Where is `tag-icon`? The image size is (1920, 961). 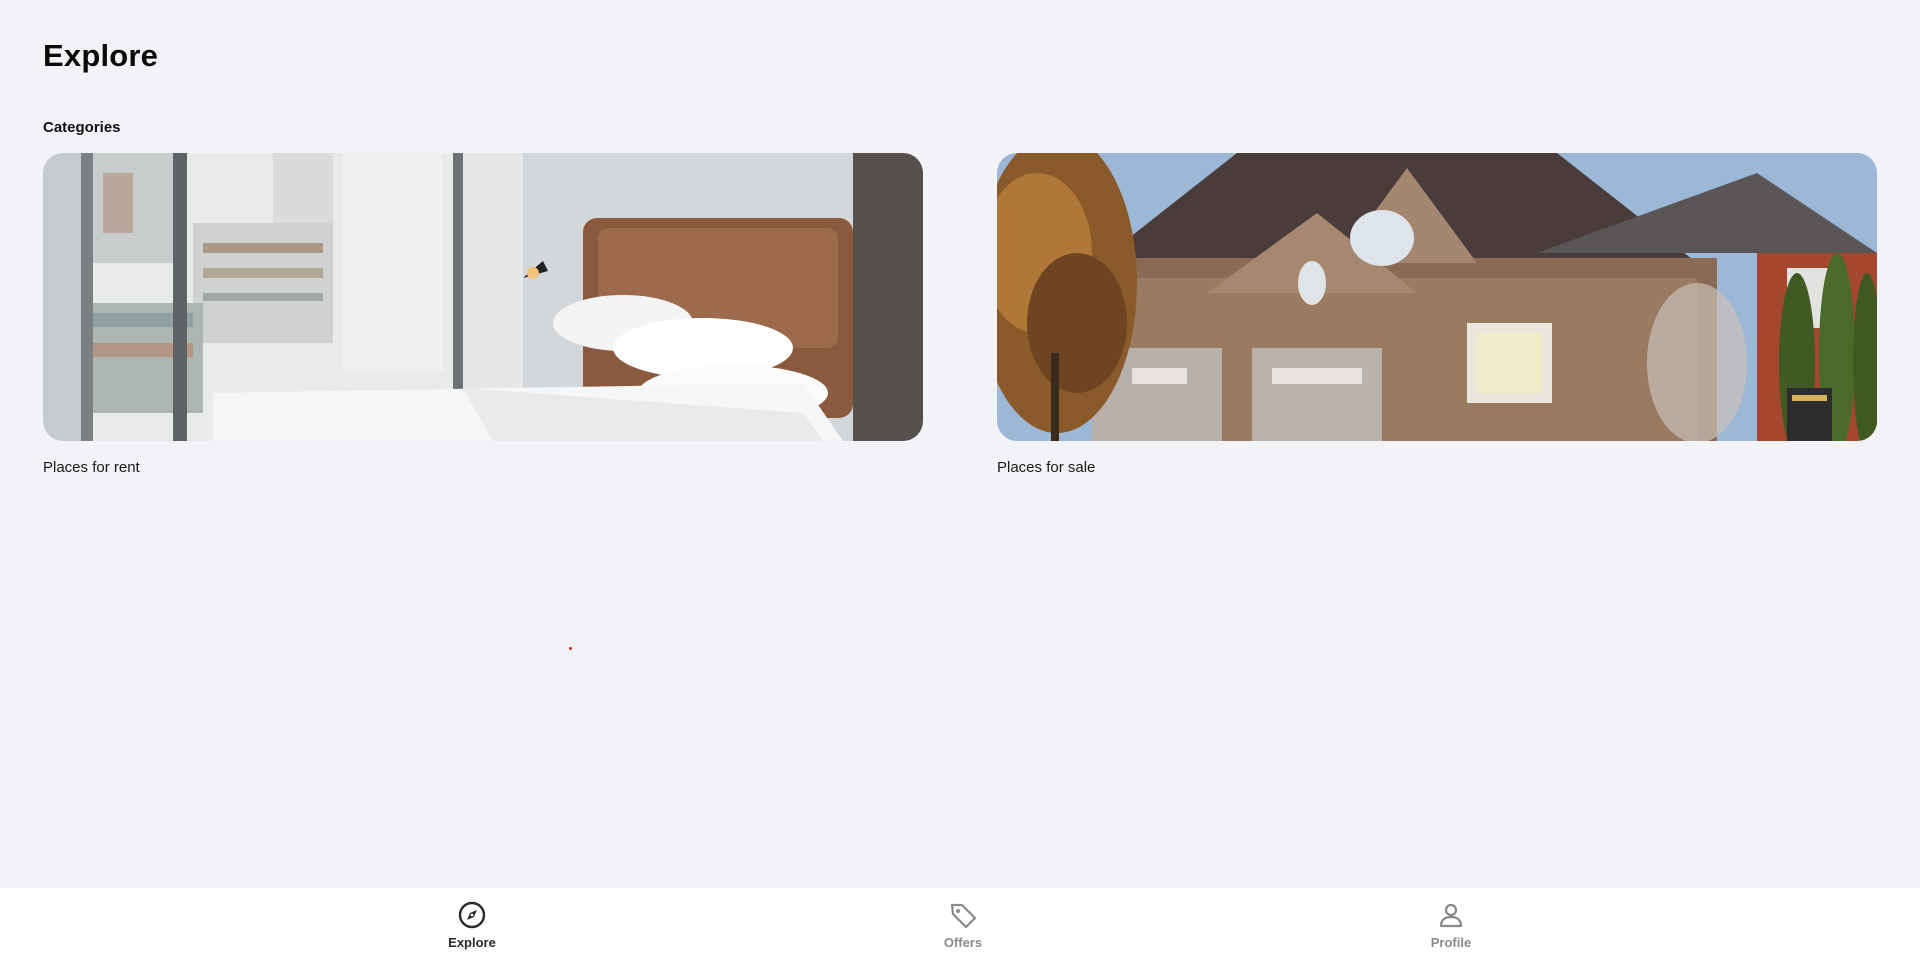
tag-icon is located at coordinates (963, 915).